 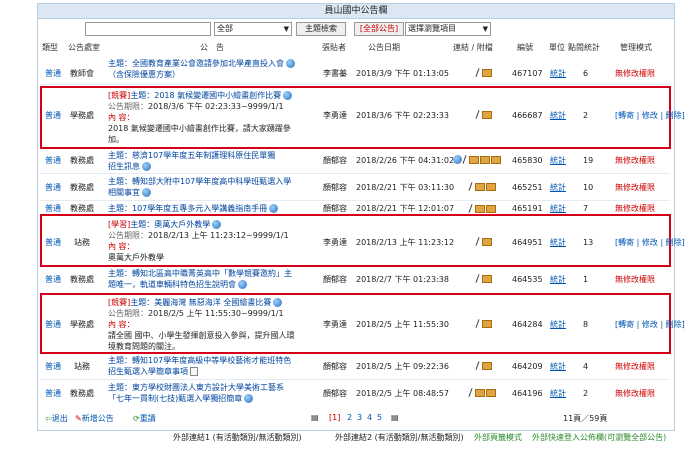 I want to click on scope-select: 全部 ▼, so click(x=253, y=29).